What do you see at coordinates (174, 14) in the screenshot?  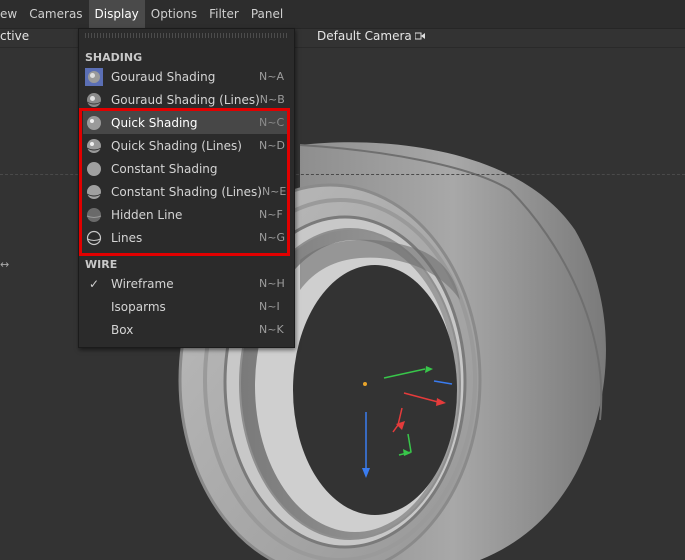 I see `menu-options: Options` at bounding box center [174, 14].